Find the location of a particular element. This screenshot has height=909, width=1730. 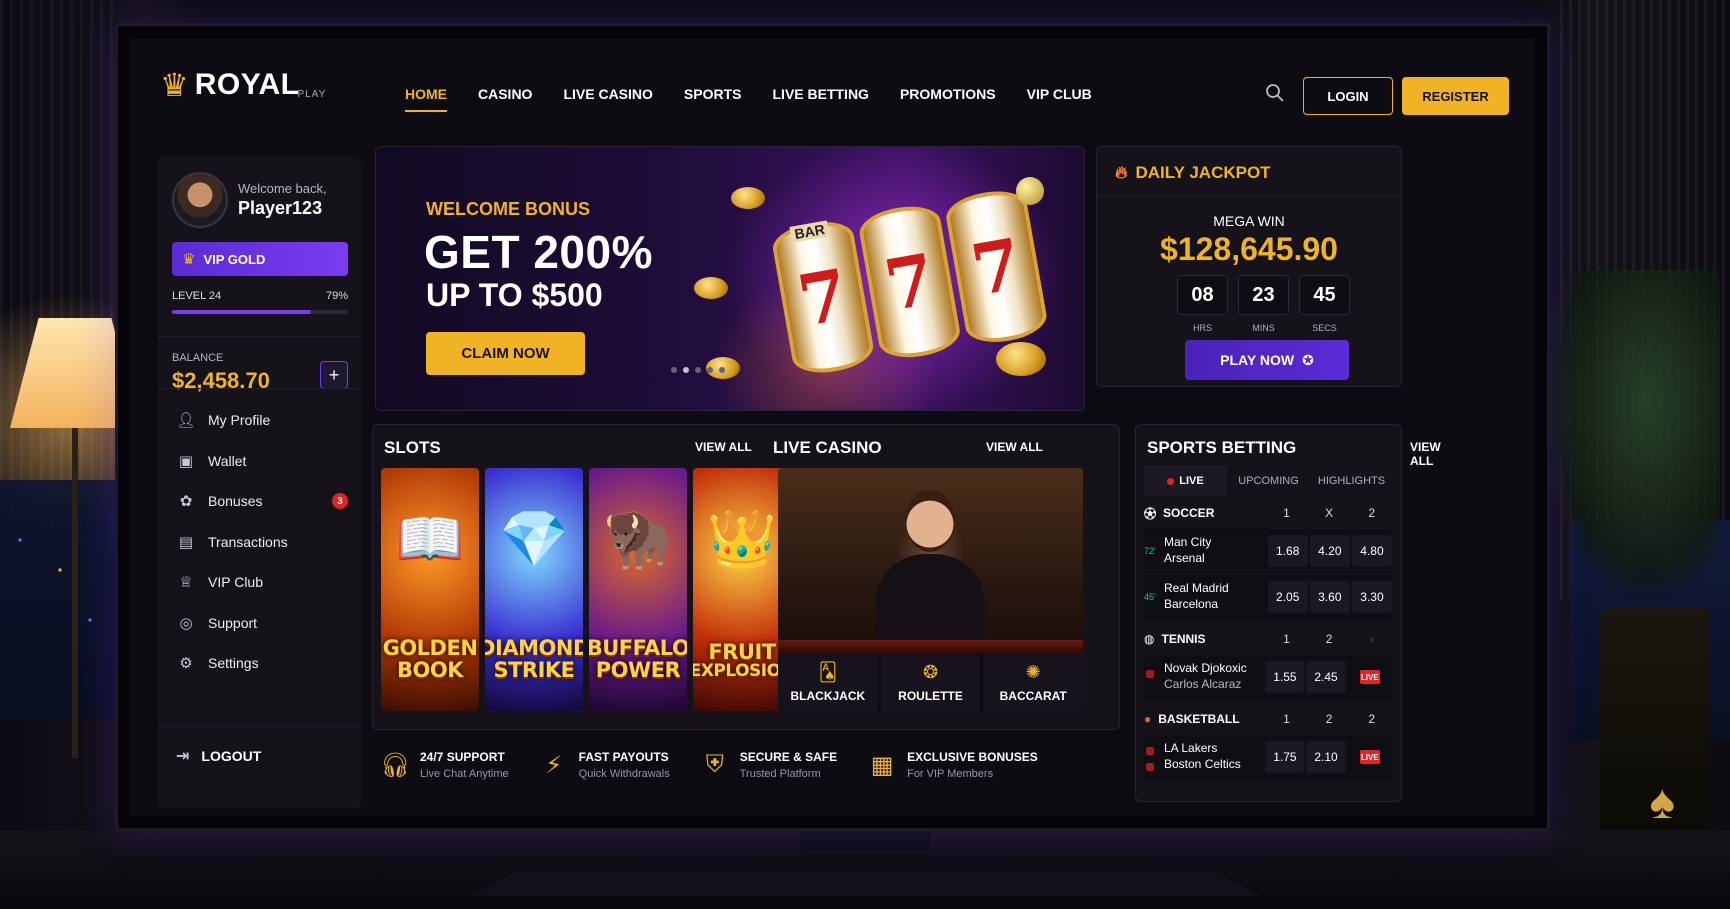

register-button: REGISTER is located at coordinates (1455, 96).